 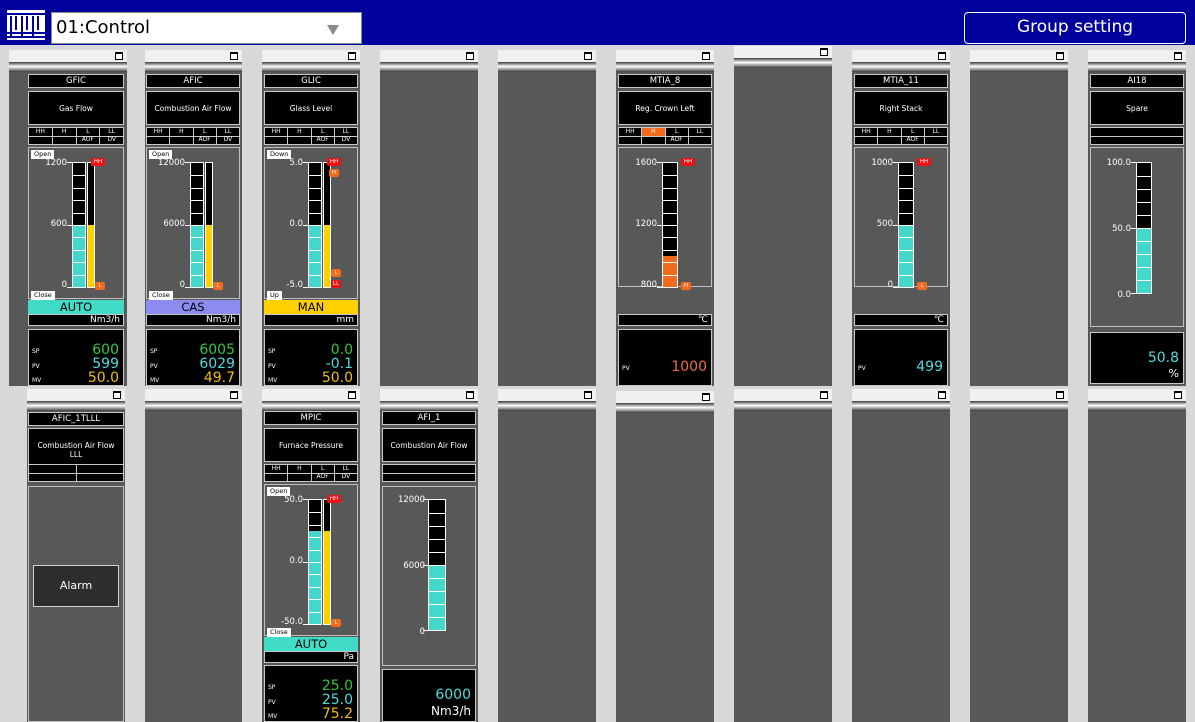 I want to click on mode-man: MAN, so click(x=311, y=307).